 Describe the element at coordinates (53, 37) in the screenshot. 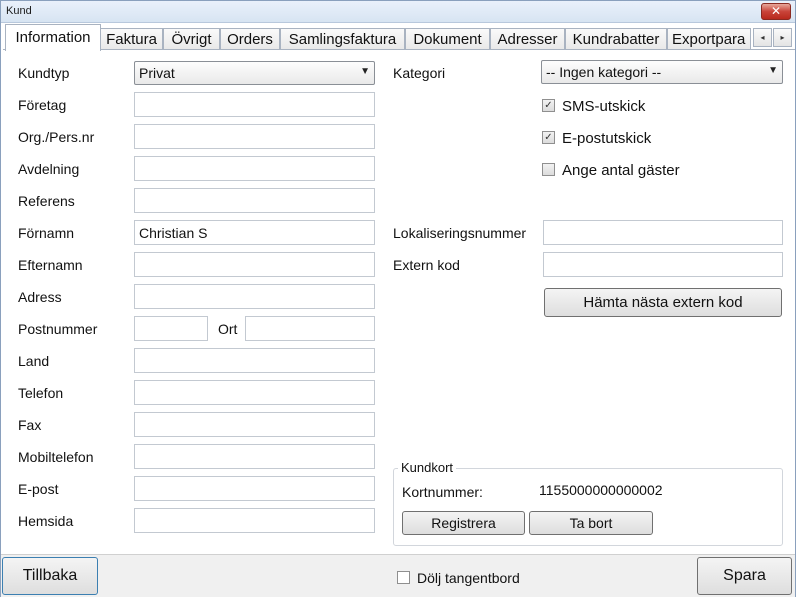

I see `tab-information: Information` at that location.